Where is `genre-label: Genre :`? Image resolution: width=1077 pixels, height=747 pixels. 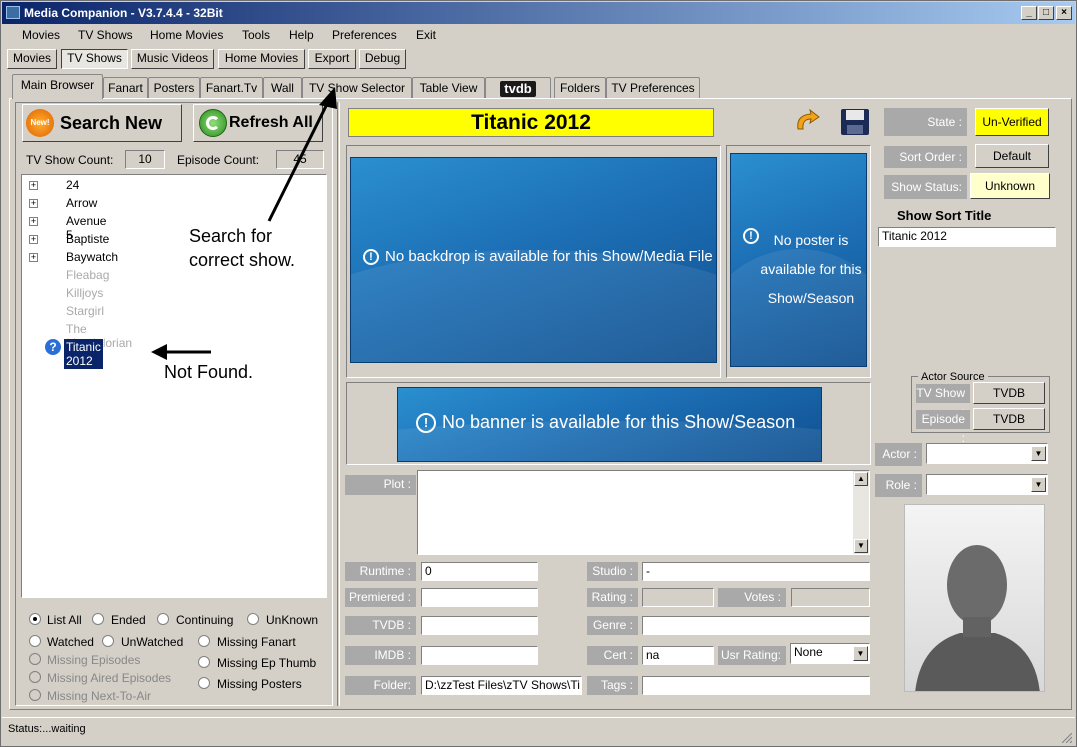 genre-label: Genre : is located at coordinates (612, 625).